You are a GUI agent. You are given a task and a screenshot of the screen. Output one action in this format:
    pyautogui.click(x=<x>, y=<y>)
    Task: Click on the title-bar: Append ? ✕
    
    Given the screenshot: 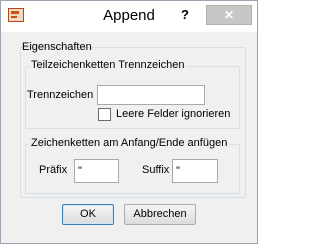 What is the action you would take?
    pyautogui.click(x=129, y=16)
    